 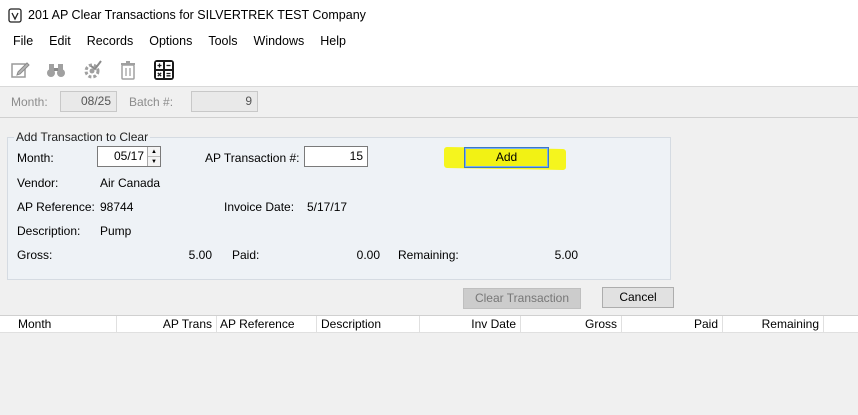 I want to click on menu-options: Options, so click(x=170, y=41).